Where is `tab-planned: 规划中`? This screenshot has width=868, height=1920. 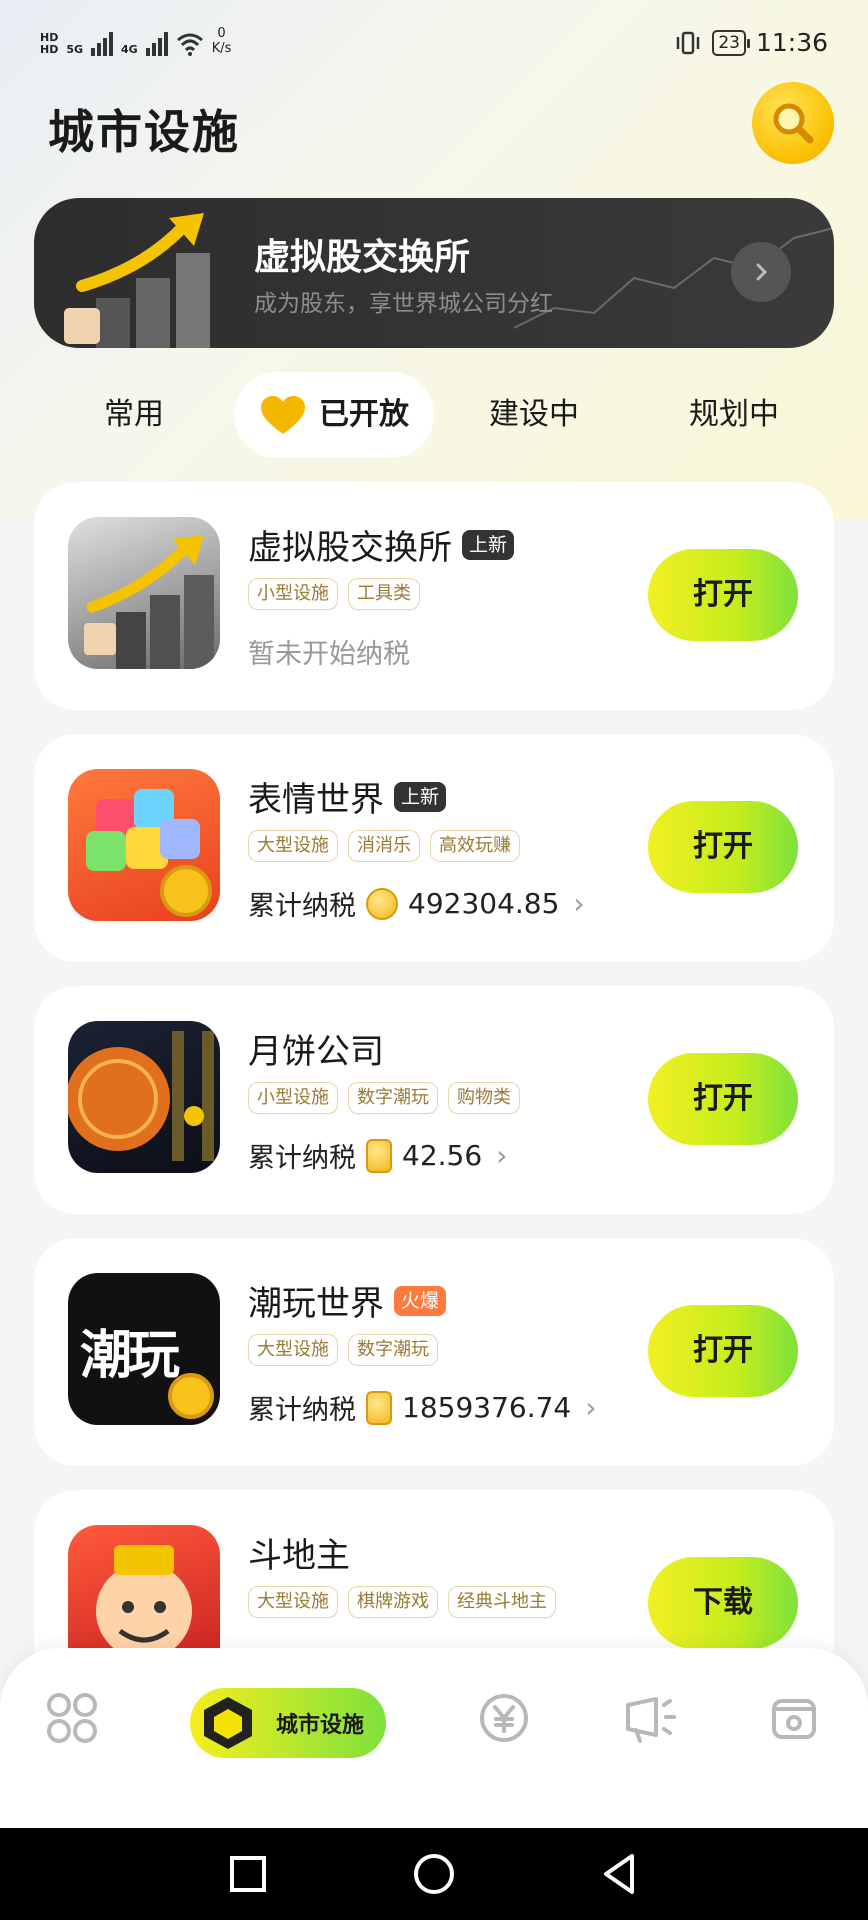
tab-planned: 规划中 is located at coordinates (734, 415).